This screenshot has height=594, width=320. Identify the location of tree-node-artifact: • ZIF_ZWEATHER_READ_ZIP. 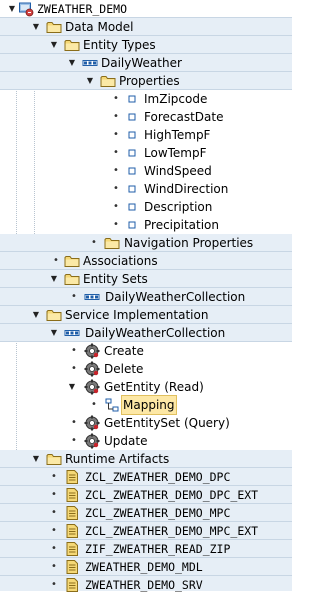
(146, 549).